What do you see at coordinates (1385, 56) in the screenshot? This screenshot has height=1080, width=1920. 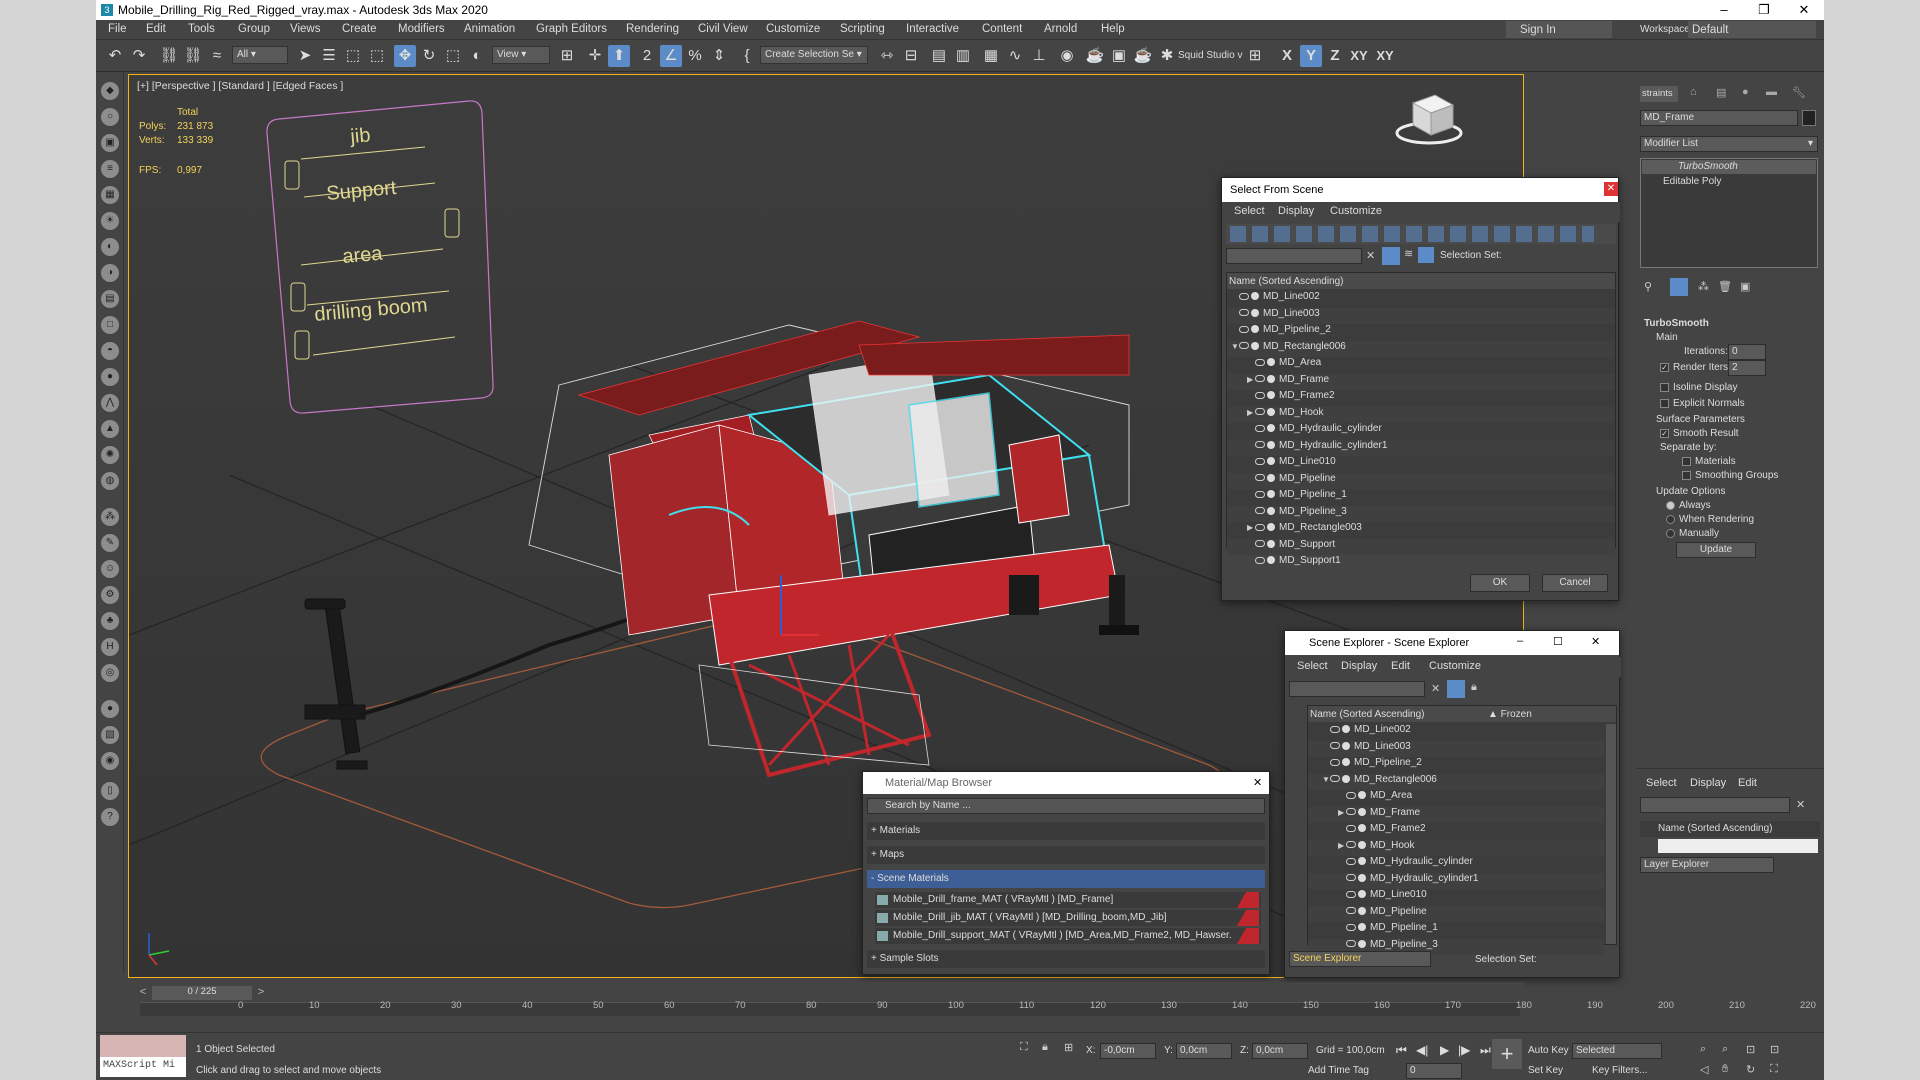 I see `axis-xy-cycle-button: XY` at bounding box center [1385, 56].